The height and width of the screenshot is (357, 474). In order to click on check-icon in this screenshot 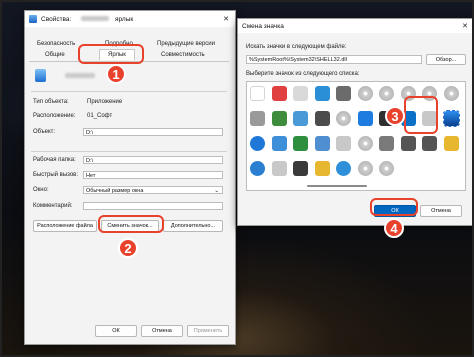, I will do `click(300, 143)`.